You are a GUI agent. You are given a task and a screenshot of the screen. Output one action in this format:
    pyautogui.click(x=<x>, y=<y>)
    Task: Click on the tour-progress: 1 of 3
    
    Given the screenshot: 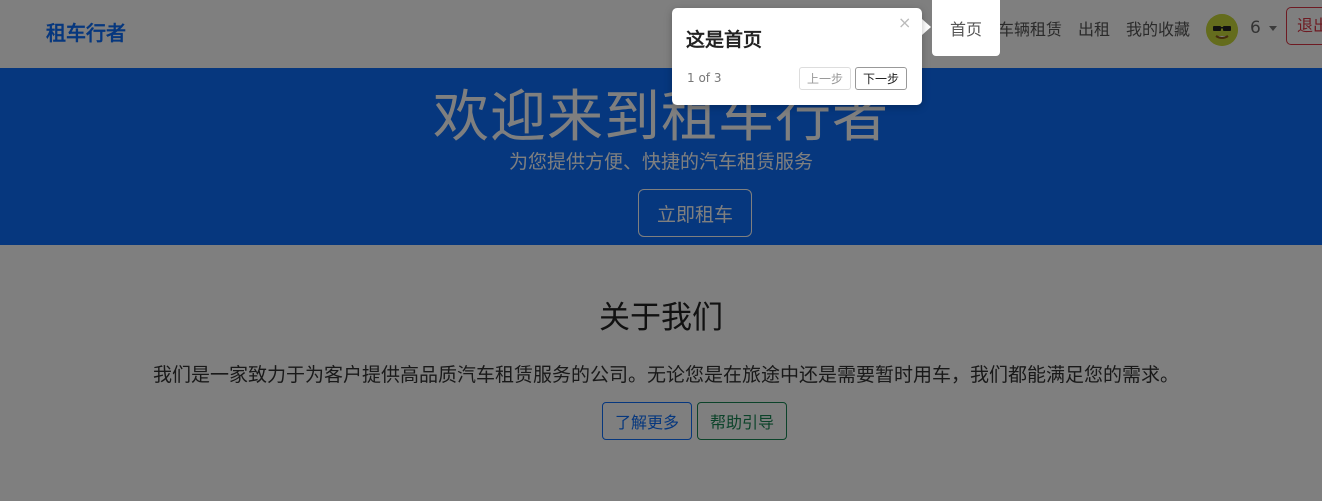 What is the action you would take?
    pyautogui.click(x=704, y=78)
    